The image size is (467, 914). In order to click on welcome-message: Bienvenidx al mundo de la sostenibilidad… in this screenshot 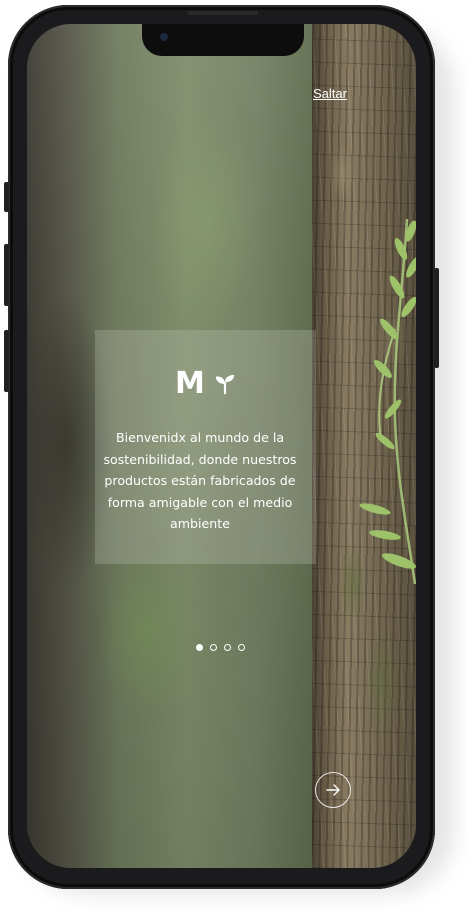, I will do `click(200, 480)`.